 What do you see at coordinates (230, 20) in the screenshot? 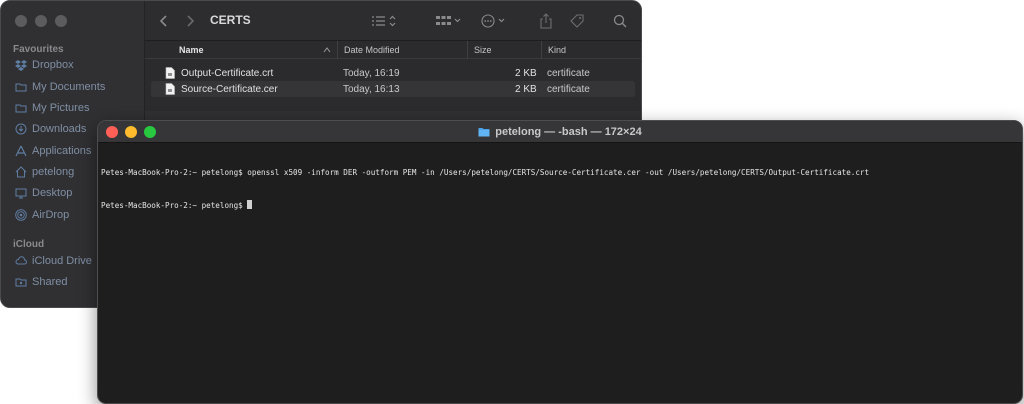
I see `folder-title: CERTS` at bounding box center [230, 20].